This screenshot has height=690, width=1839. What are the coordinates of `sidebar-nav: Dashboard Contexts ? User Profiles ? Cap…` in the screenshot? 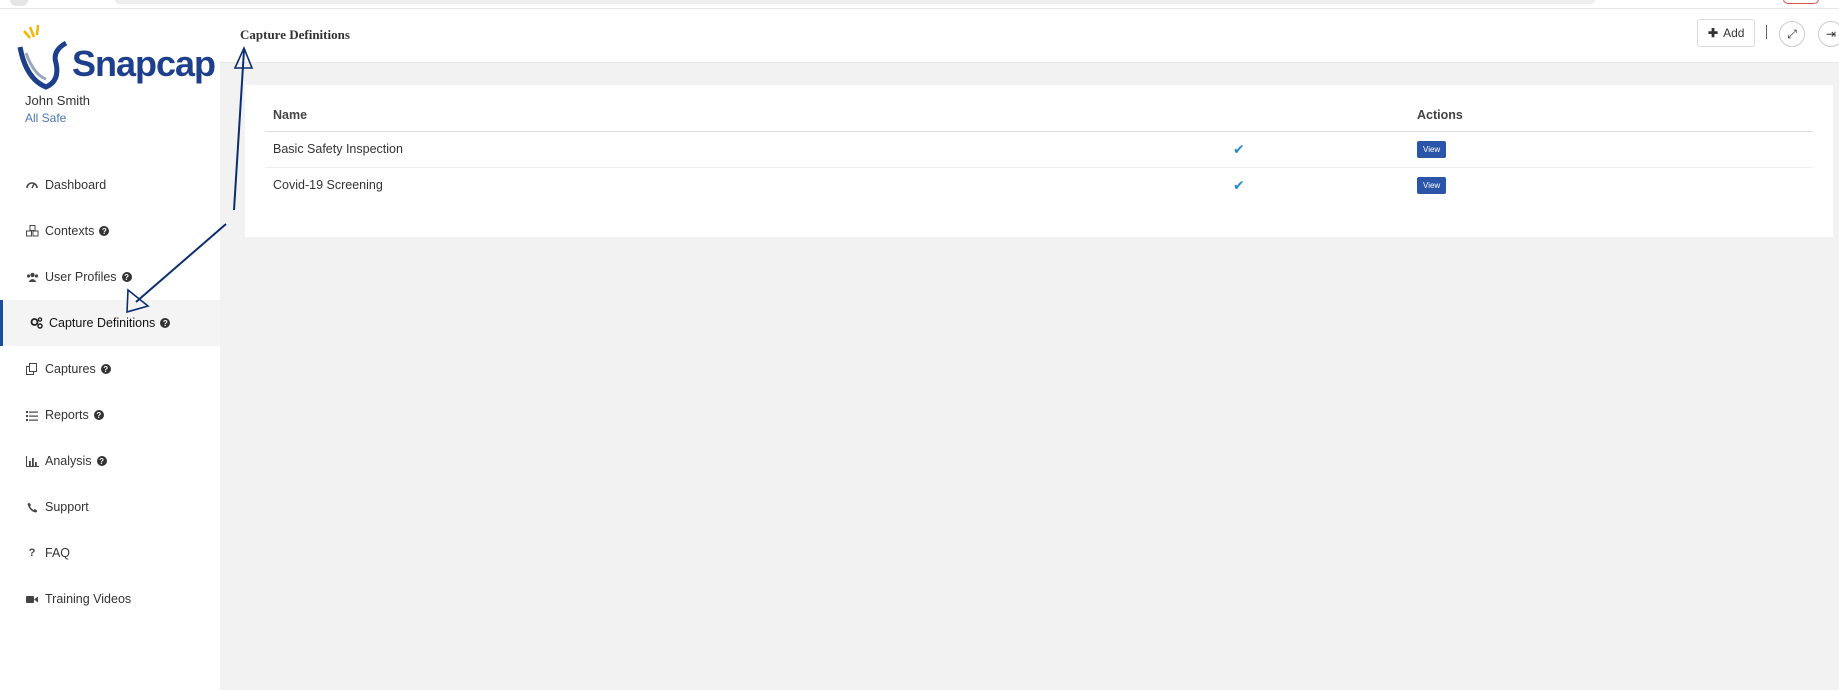 It's located at (110, 392).